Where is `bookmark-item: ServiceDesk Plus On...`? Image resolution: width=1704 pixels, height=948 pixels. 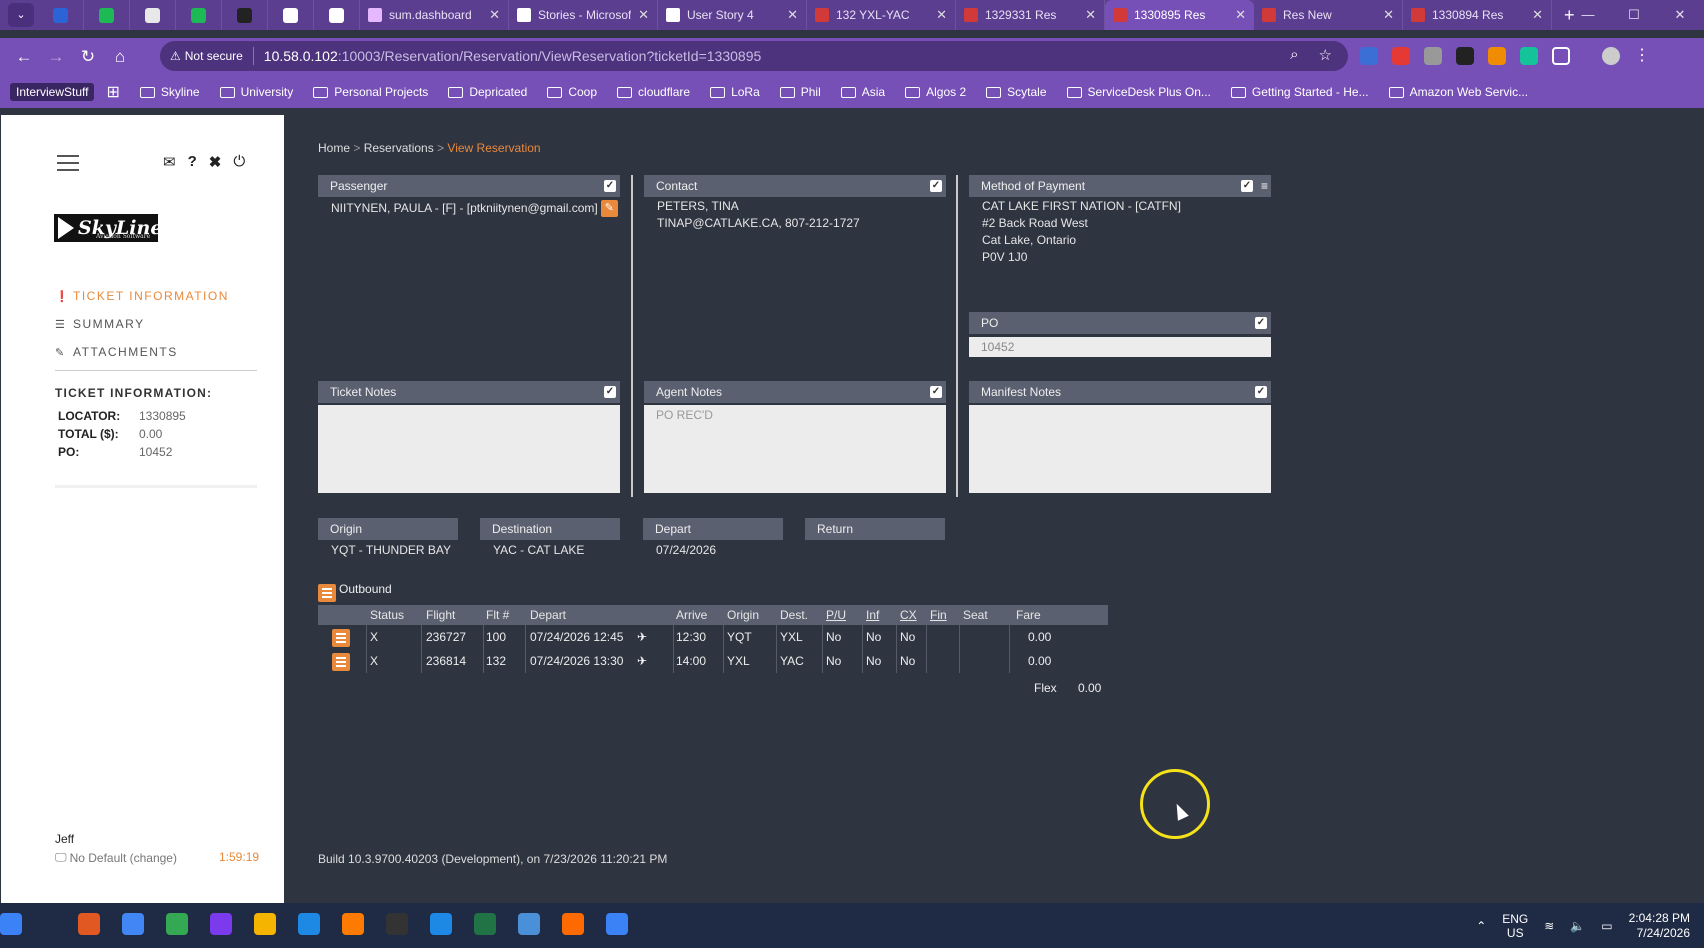
bookmark-item: ServiceDesk Plus On... is located at coordinates (1138, 92).